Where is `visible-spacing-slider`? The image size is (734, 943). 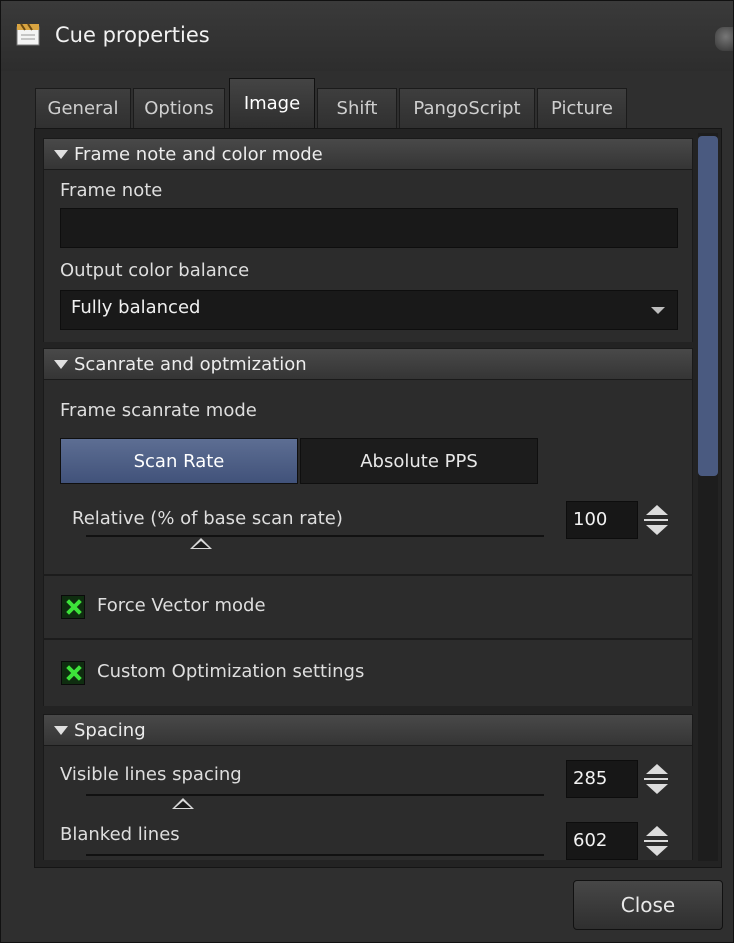
visible-spacing-slider is located at coordinates (315, 795).